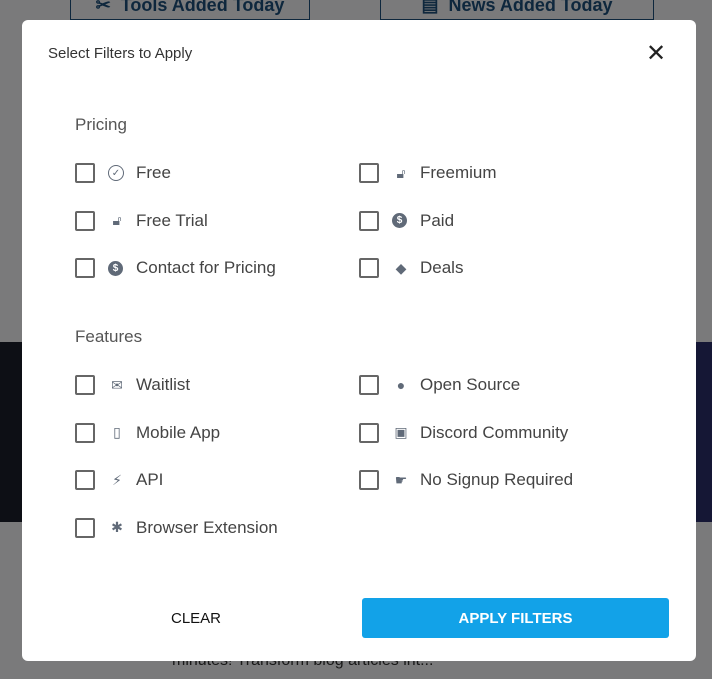 The height and width of the screenshot is (693, 725). I want to click on envelope-icon: ✉, so click(117, 384).